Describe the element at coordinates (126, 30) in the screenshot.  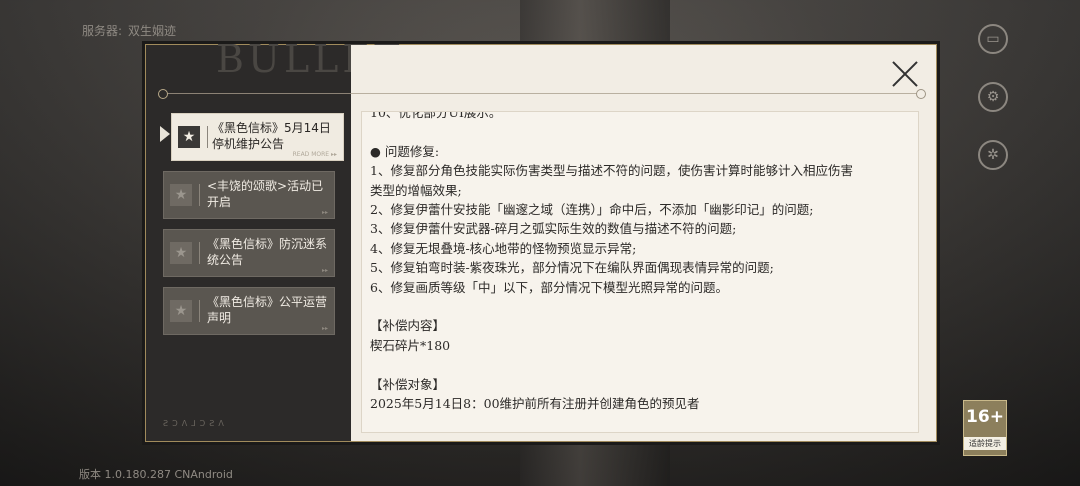
I see `server-label: 服务器: 双生姻迹` at that location.